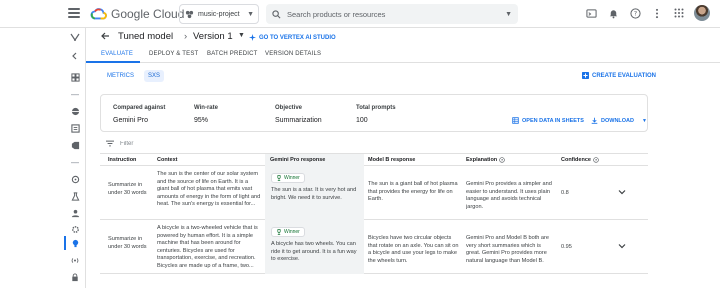 The image size is (720, 288). What do you see at coordinates (98, 14) in the screenshot?
I see `google-cloud-logo-icon` at bounding box center [98, 14].